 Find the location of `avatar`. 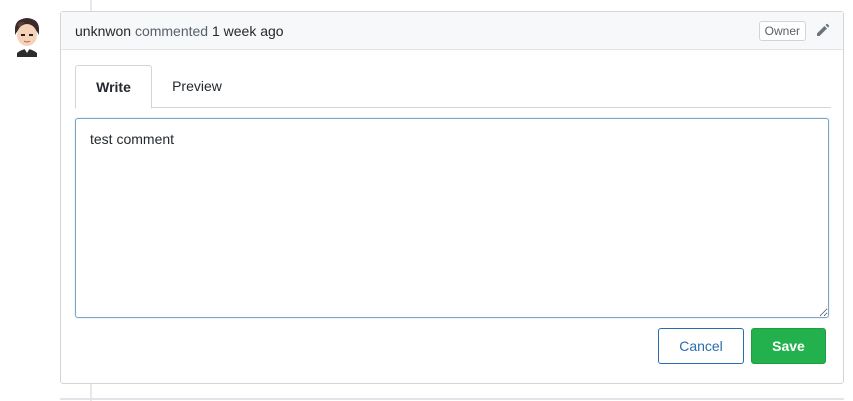

avatar is located at coordinates (27, 35).